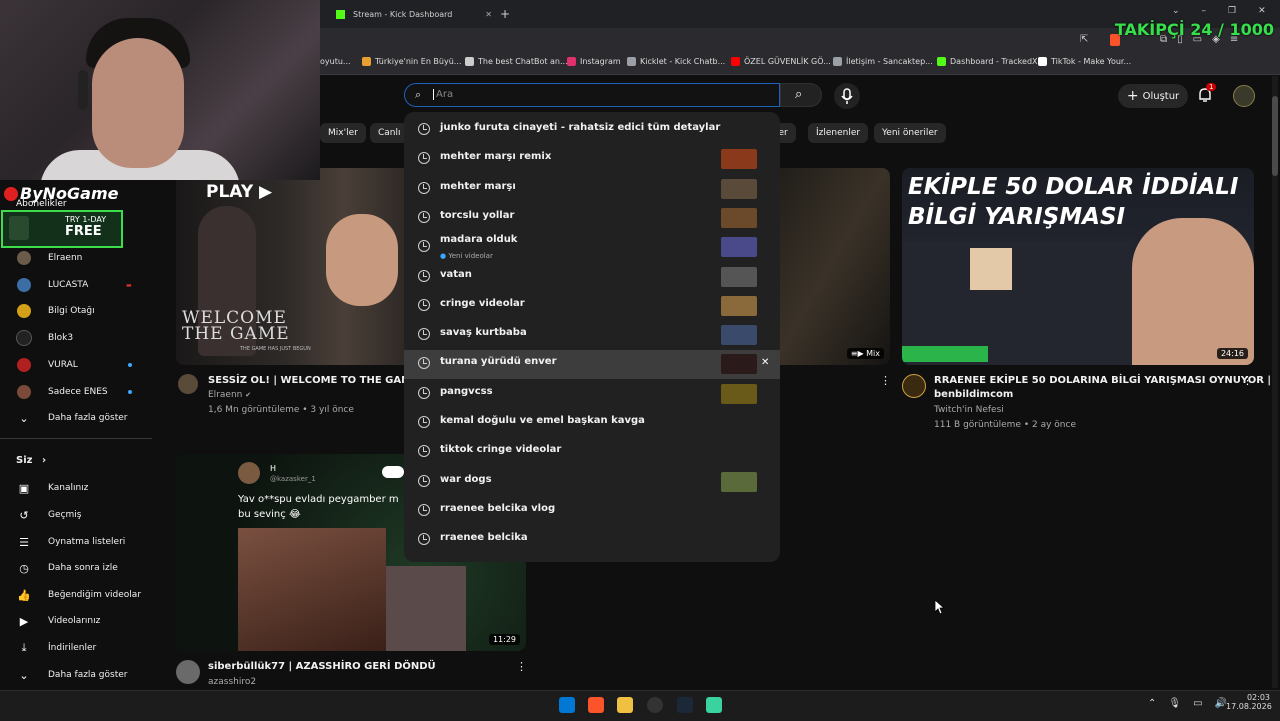 This screenshot has height=721, width=1280. Describe the element at coordinates (1275, 382) in the screenshot. I see `page-scrollbar` at that location.